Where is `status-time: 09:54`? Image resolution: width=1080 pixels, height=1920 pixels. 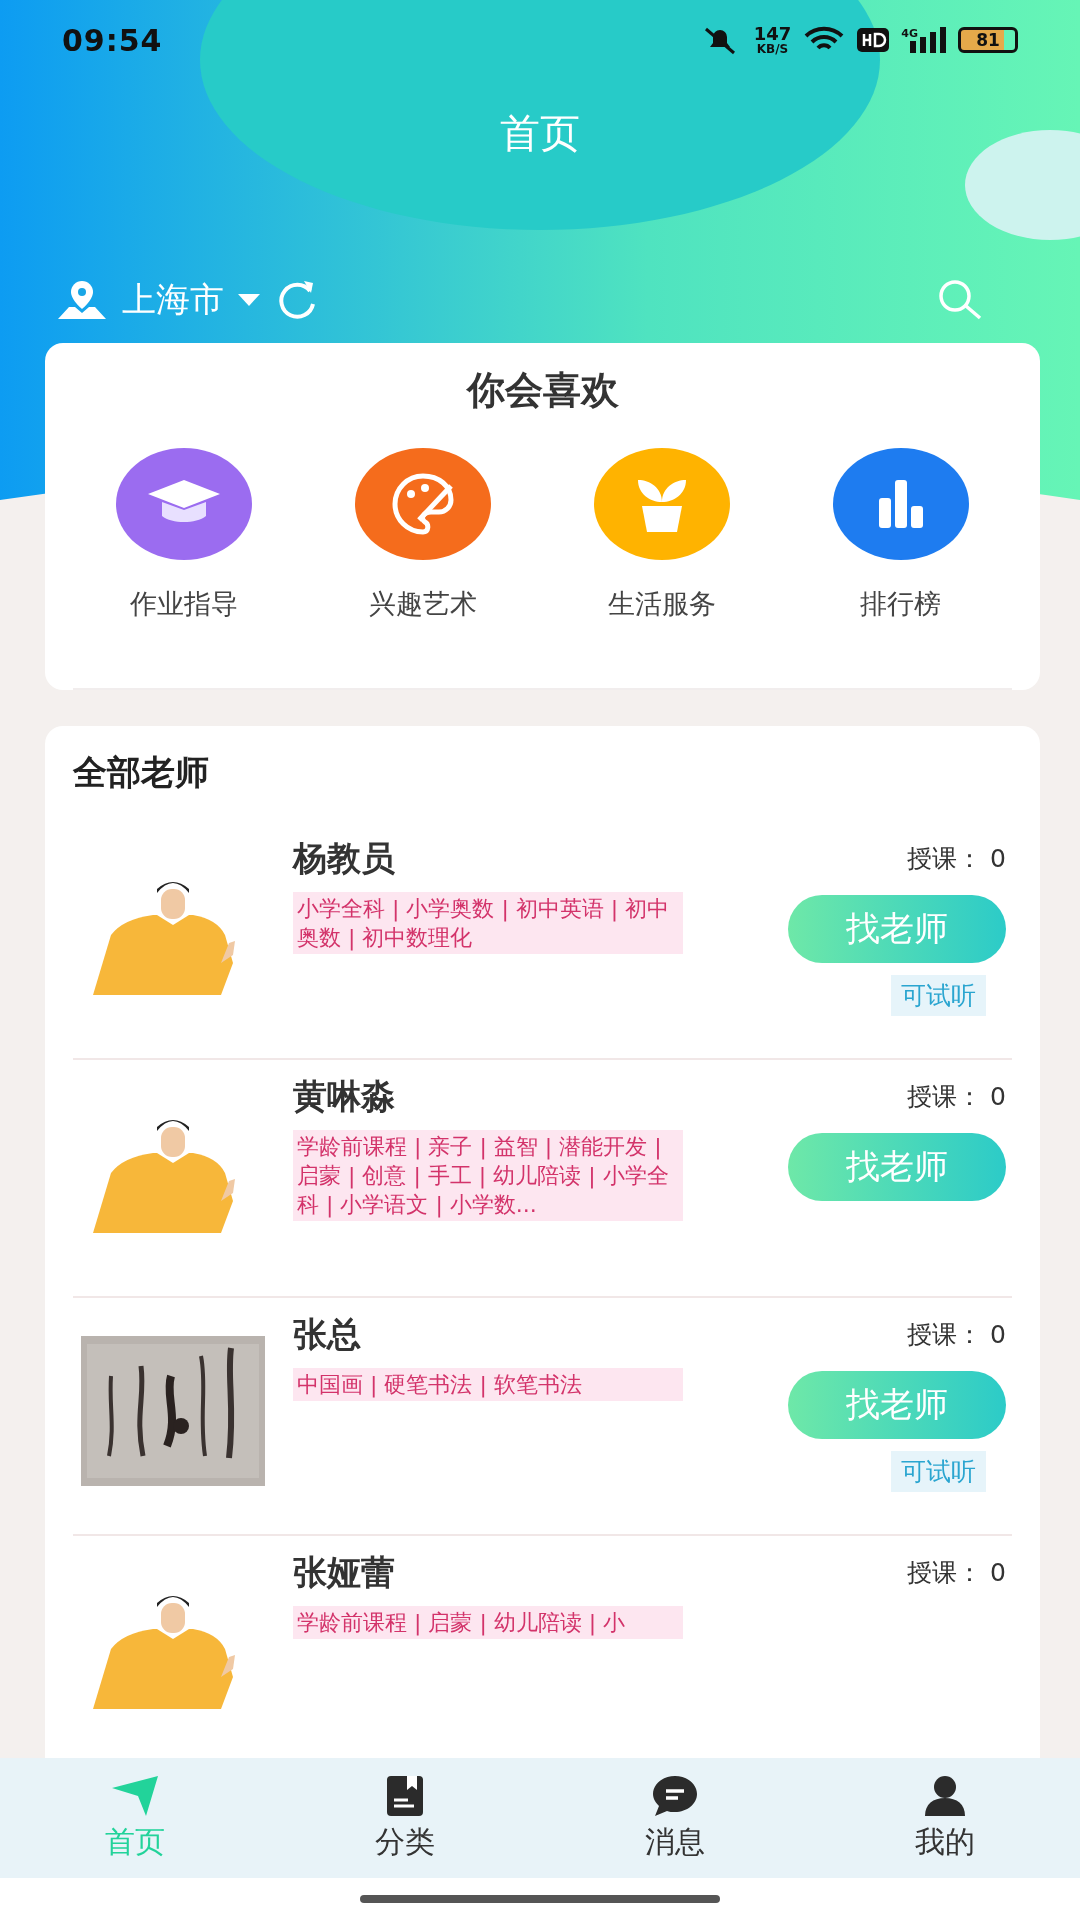
status-time: 09:54 is located at coordinates (112, 40).